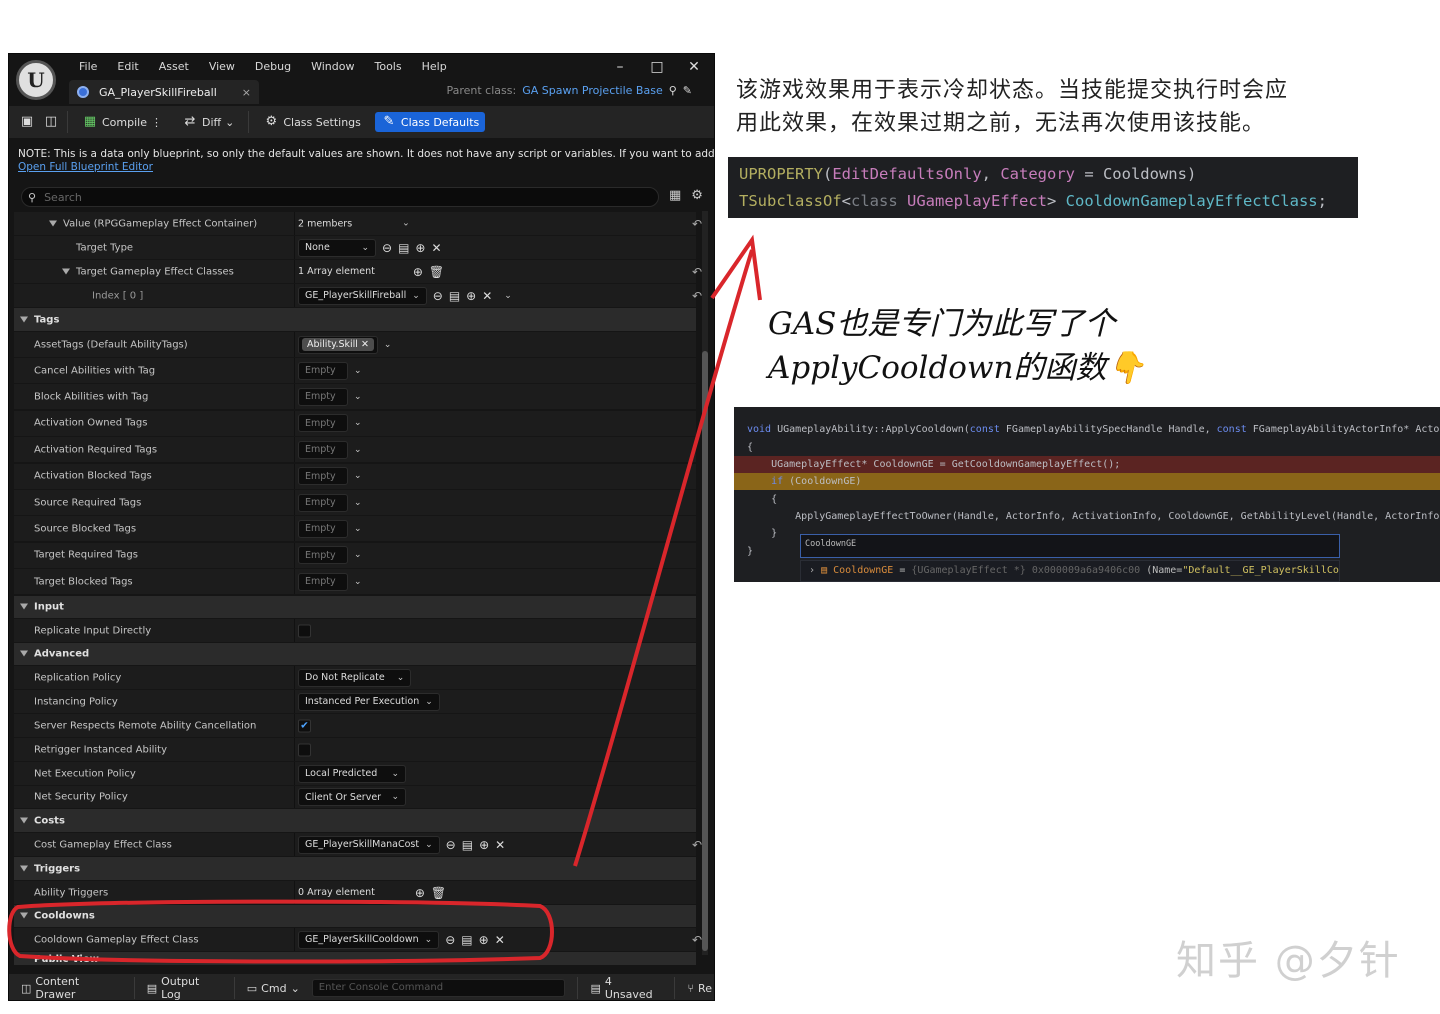 Image resolution: width=1440 pixels, height=1014 pixels. What do you see at coordinates (369, 844) in the screenshot?
I see `cost-class-dropdown: GE_PlayerSkillManaCost ⌄` at bounding box center [369, 844].